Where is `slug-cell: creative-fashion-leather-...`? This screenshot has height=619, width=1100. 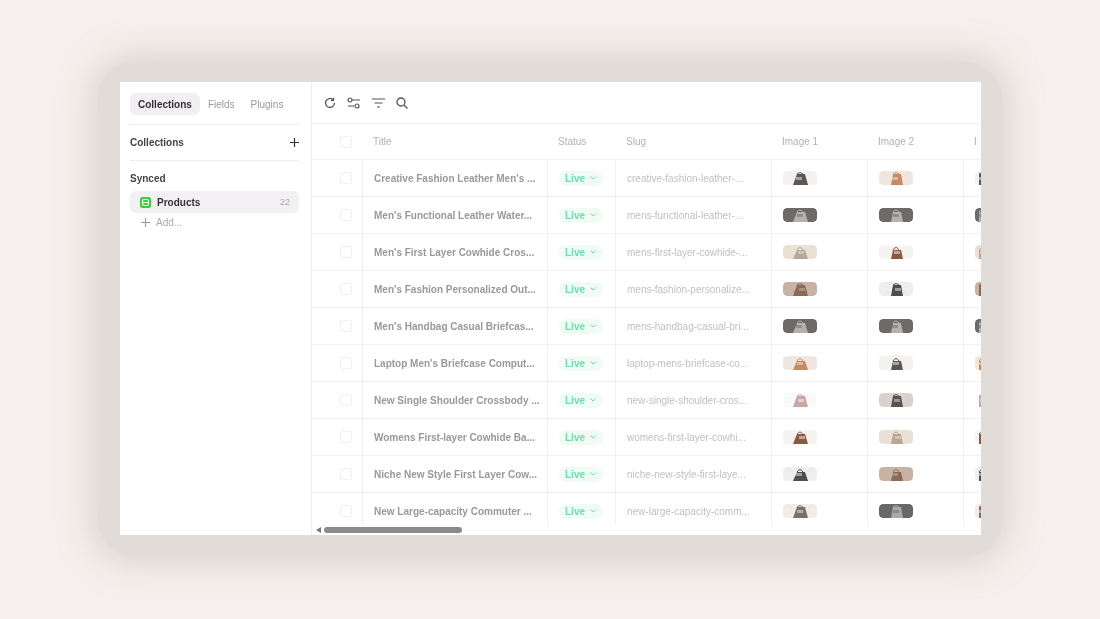
slug-cell: creative-fashion-leather-... is located at coordinates (685, 178).